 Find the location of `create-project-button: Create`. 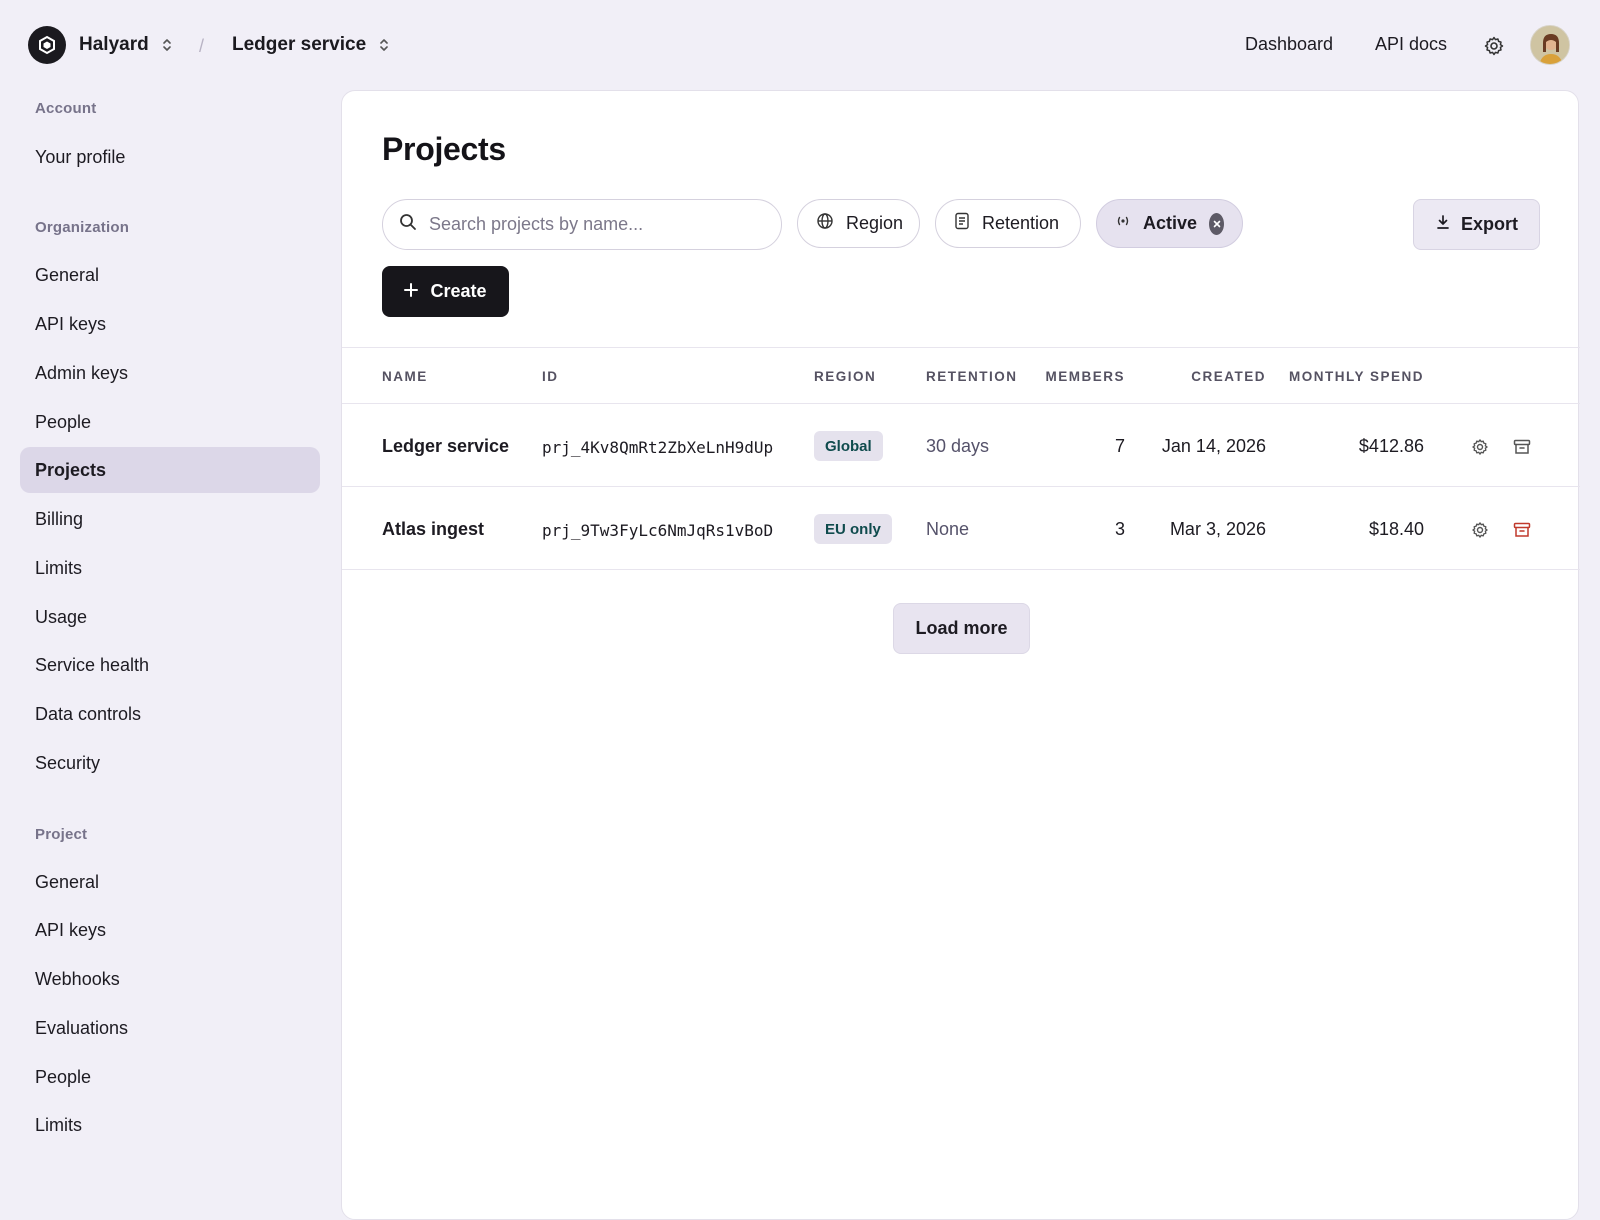

create-project-button: Create is located at coordinates (445, 291).